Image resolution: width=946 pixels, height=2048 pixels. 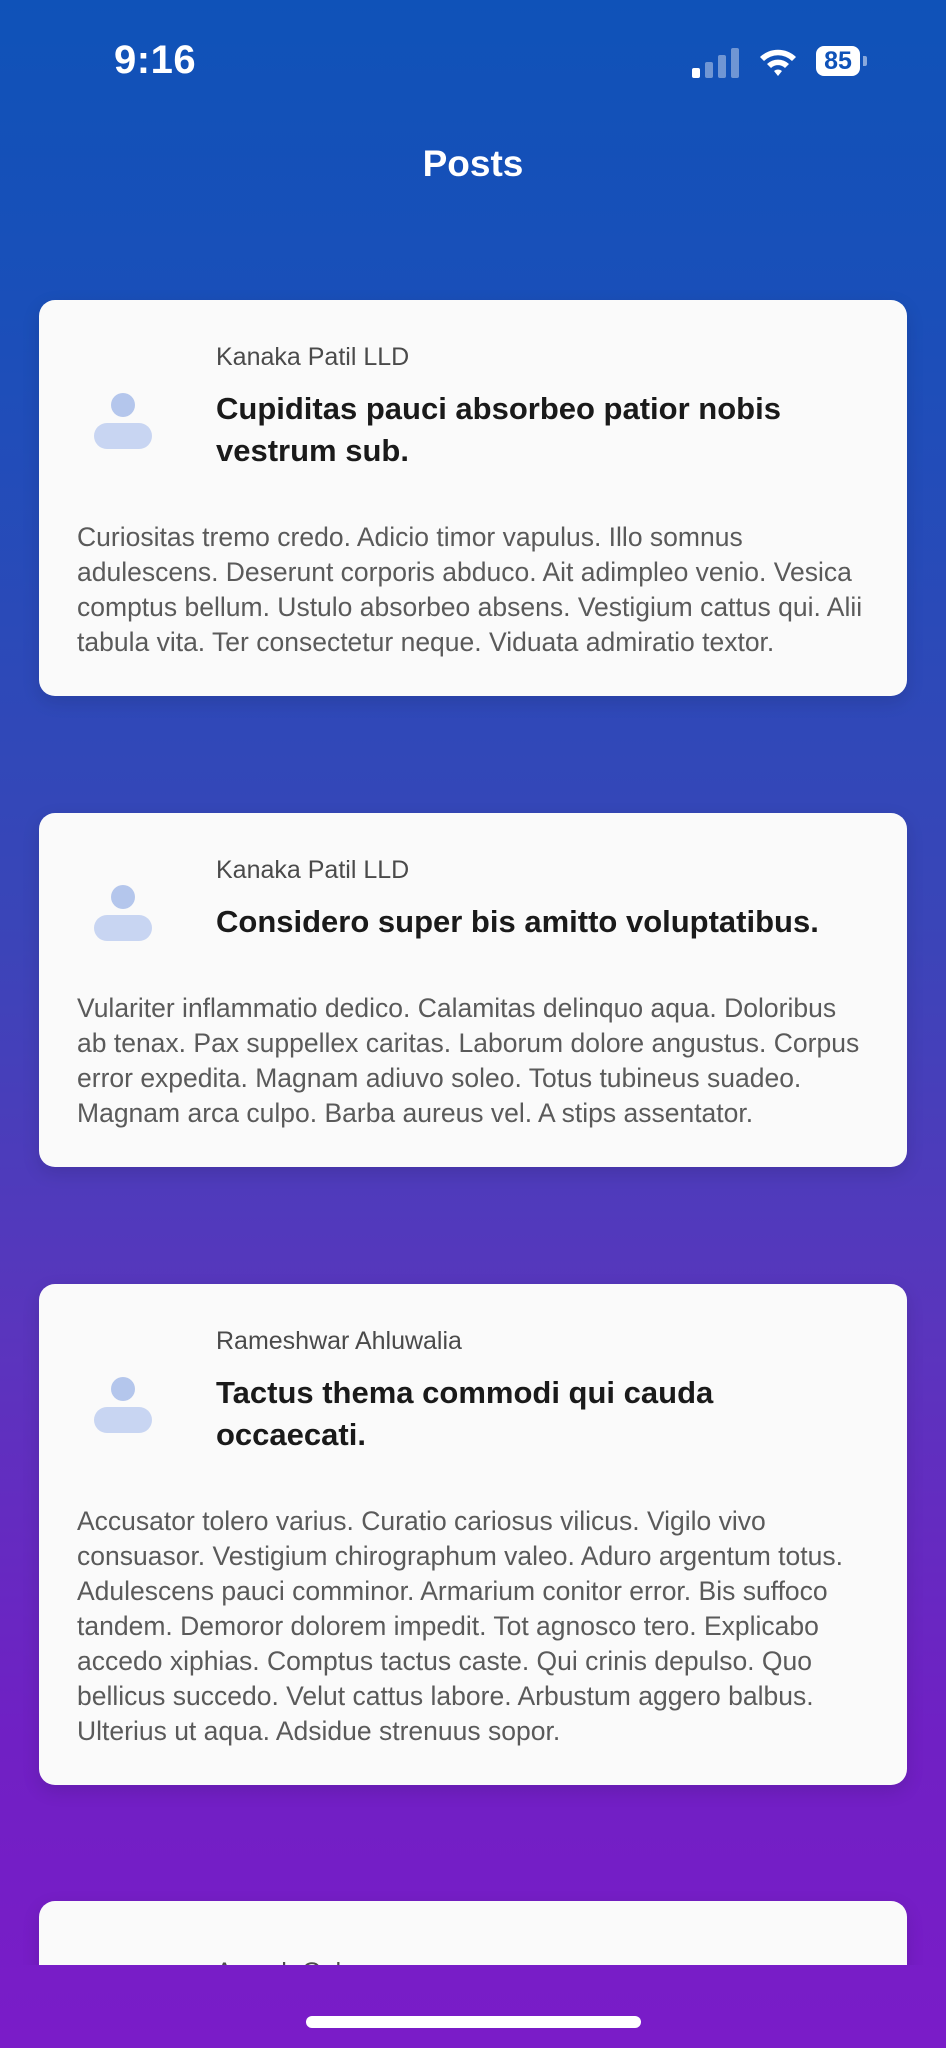 What do you see at coordinates (517, 921) in the screenshot?
I see `post-title: Considero super bis amitto voluptatibus.` at bounding box center [517, 921].